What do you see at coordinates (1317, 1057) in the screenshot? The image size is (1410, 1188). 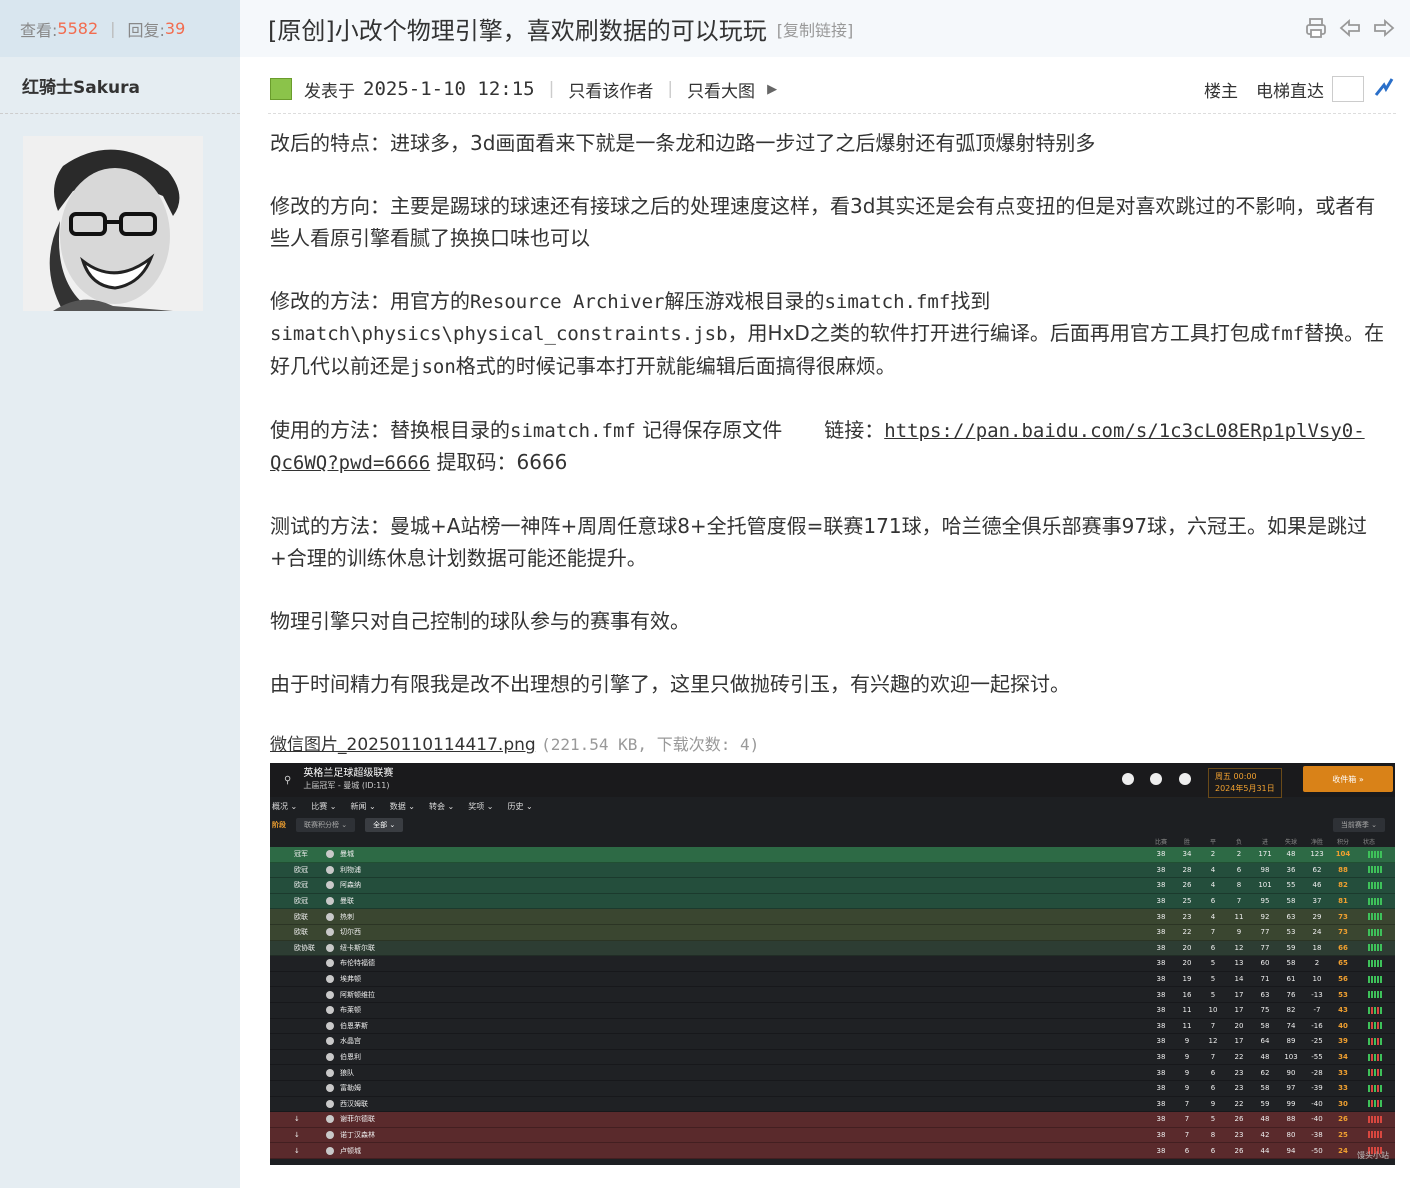 I see `stat-cell: -55` at bounding box center [1317, 1057].